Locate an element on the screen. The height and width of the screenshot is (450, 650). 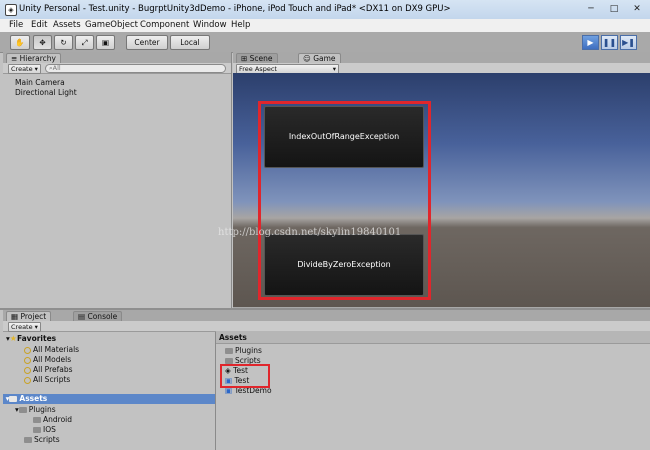
pivot-local-button: Local is located at coordinates (190, 42).